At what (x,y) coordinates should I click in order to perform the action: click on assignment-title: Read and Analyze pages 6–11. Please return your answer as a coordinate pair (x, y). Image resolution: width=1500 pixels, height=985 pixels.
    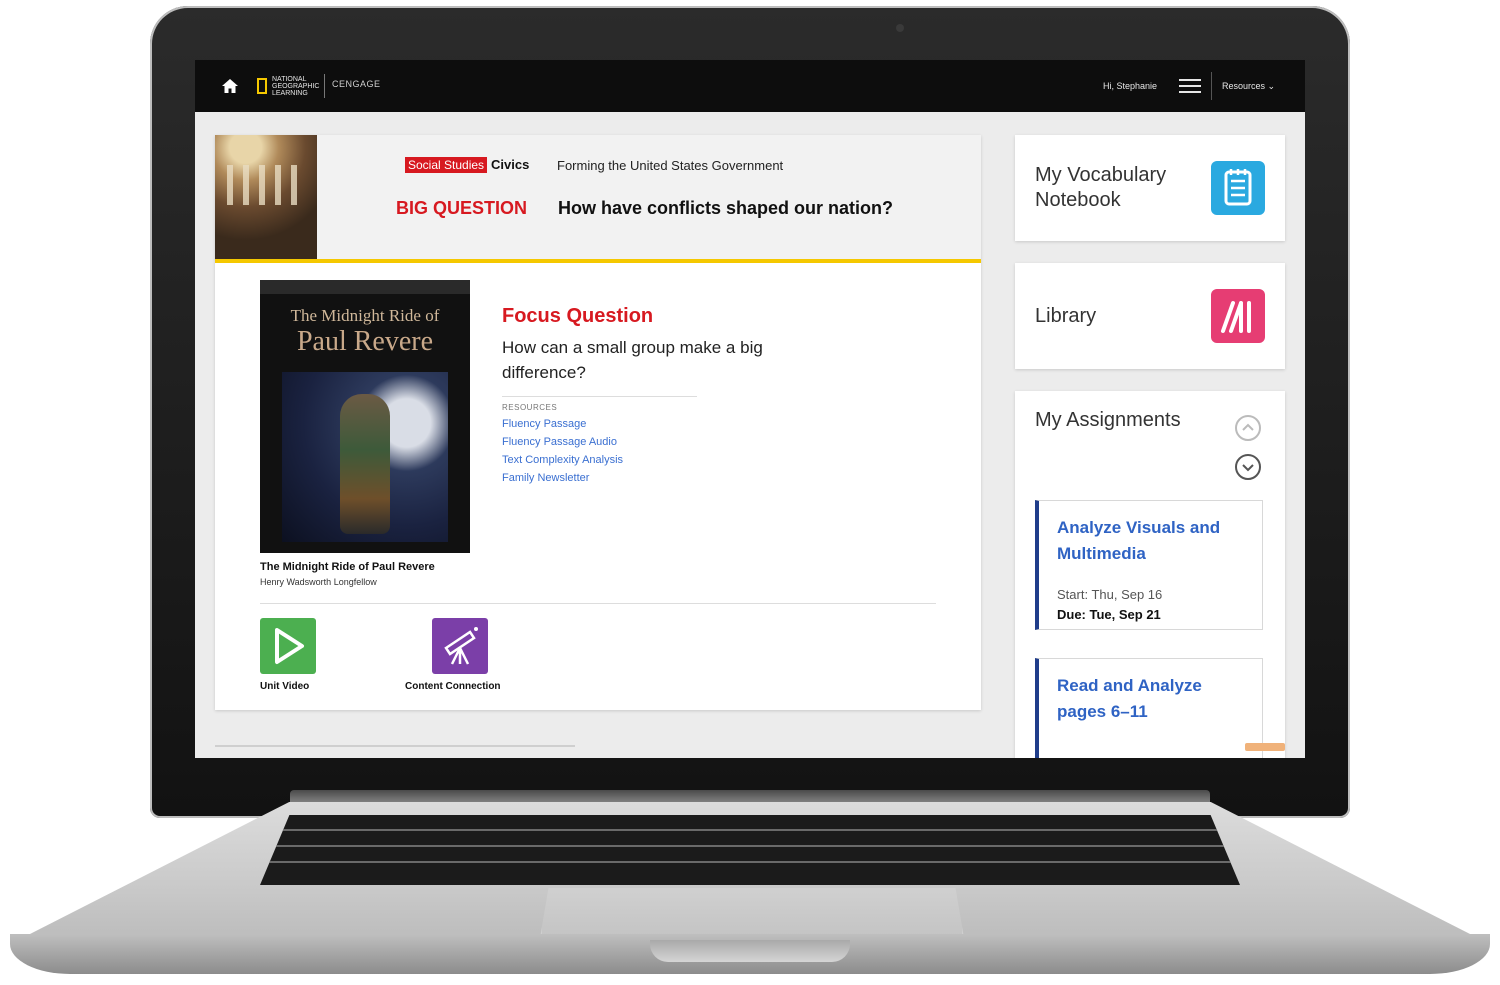
    Looking at the image, I should click on (1129, 698).